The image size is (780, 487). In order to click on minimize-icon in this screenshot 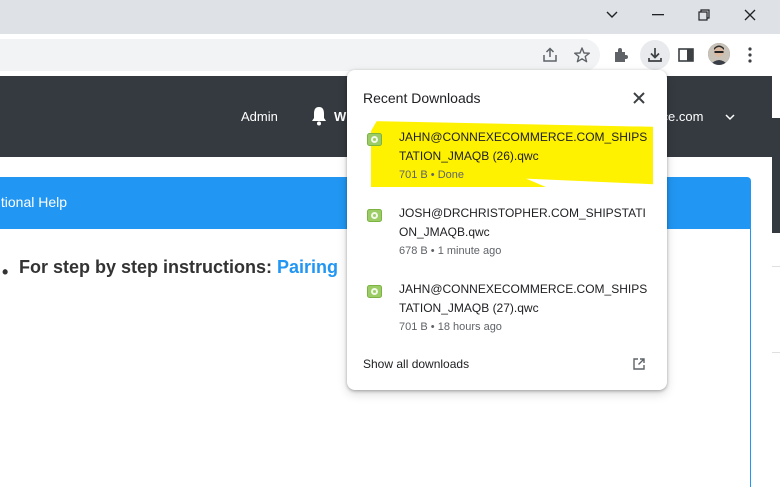, I will do `click(658, 15)`.